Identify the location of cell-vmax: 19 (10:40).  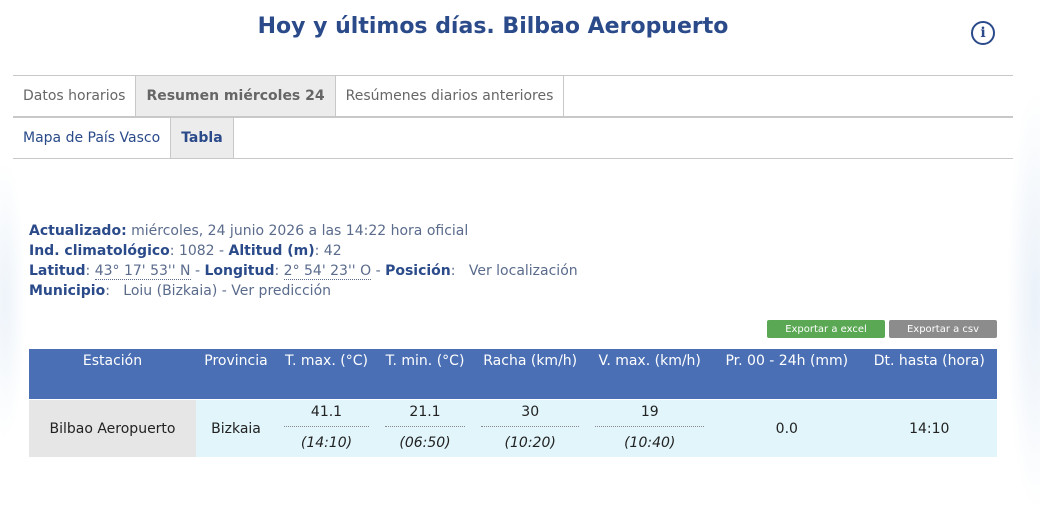
(650, 428).